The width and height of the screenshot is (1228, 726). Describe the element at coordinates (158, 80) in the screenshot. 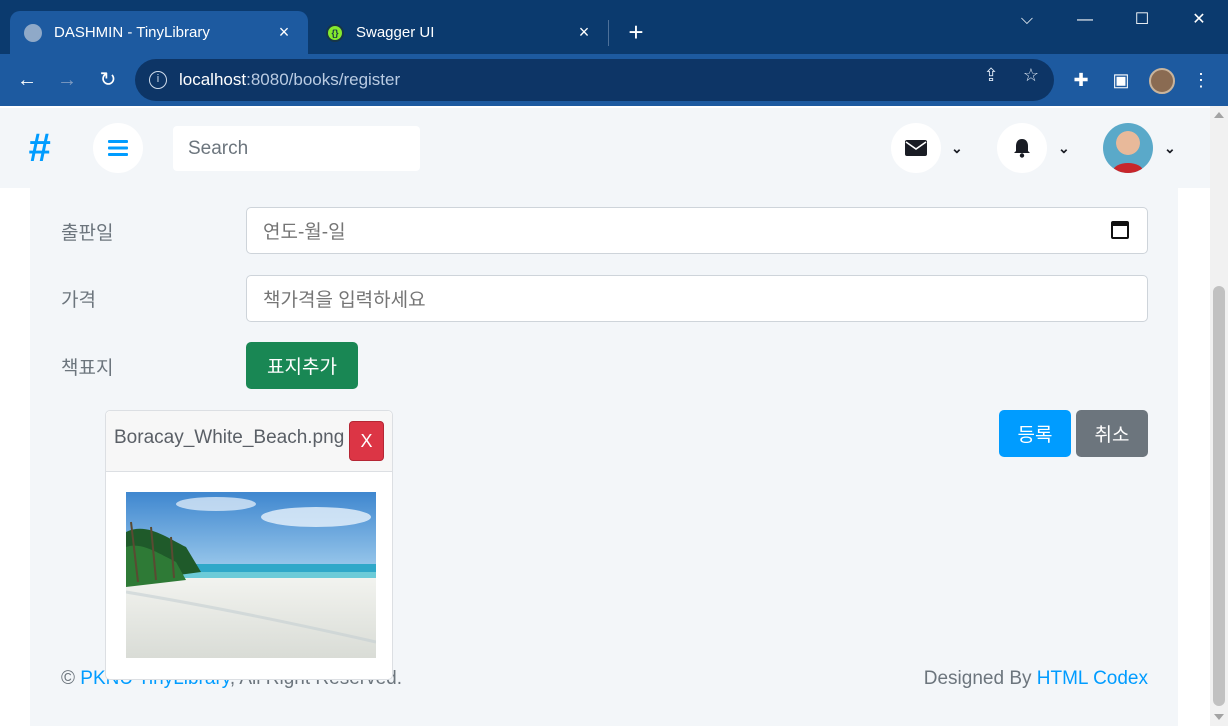

I see `site-info-icon: i` at that location.